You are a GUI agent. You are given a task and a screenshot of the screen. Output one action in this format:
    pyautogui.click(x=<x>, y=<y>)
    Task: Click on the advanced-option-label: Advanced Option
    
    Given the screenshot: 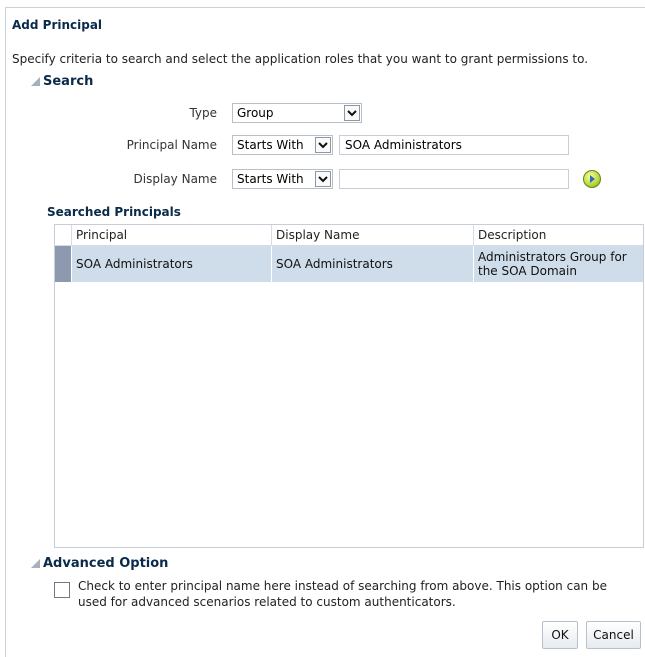 What is the action you would take?
    pyautogui.click(x=106, y=563)
    